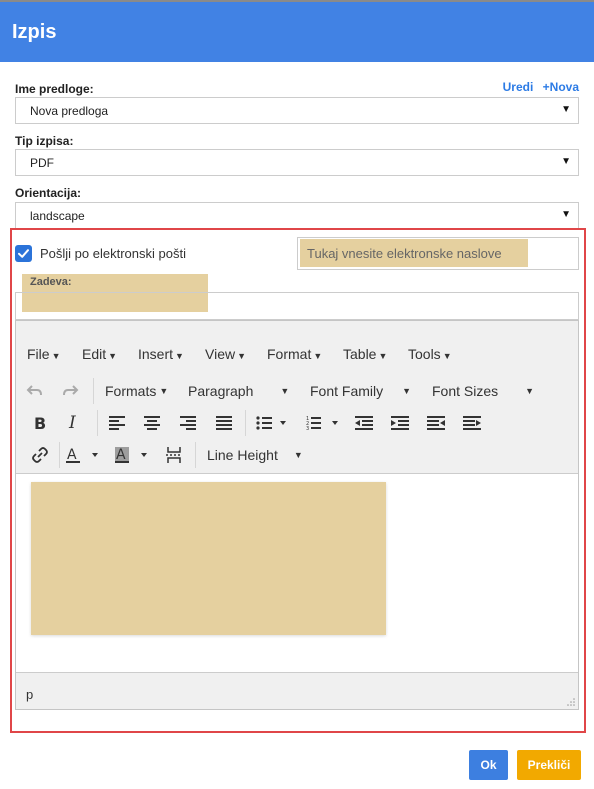 The image size is (594, 789). Describe the element at coordinates (136, 391) in the screenshot. I see `formats-dropdown: Formats ▼` at that location.